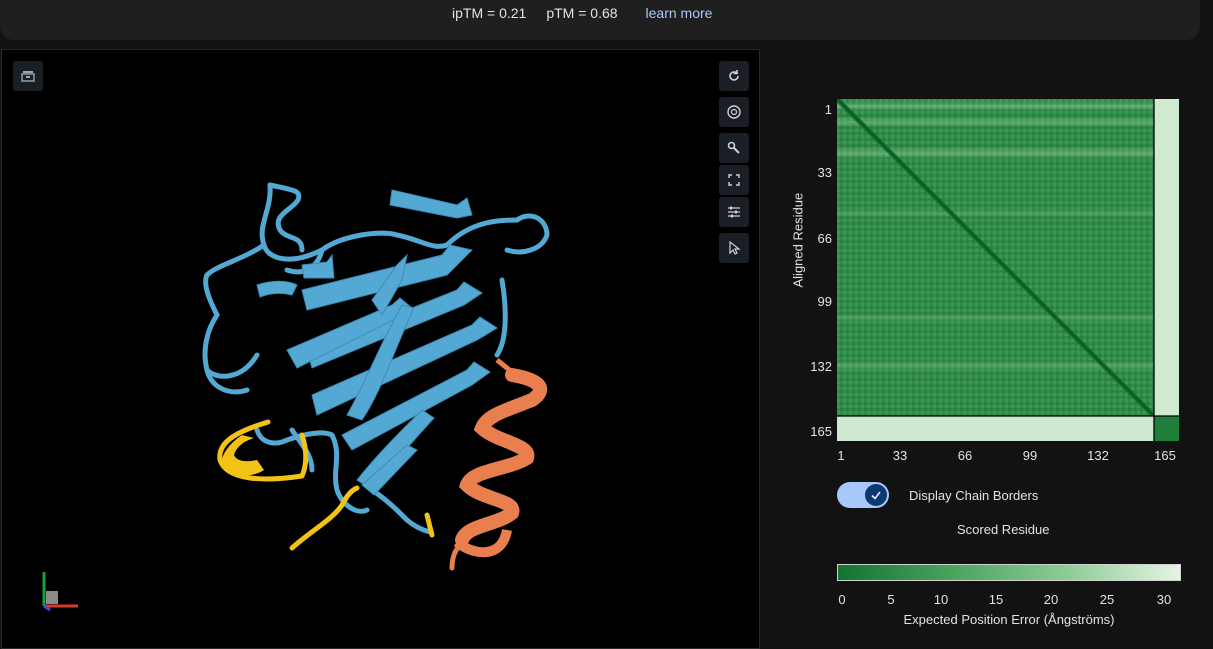  Describe the element at coordinates (60, 592) in the screenshot. I see `axes-gizmo` at that location.